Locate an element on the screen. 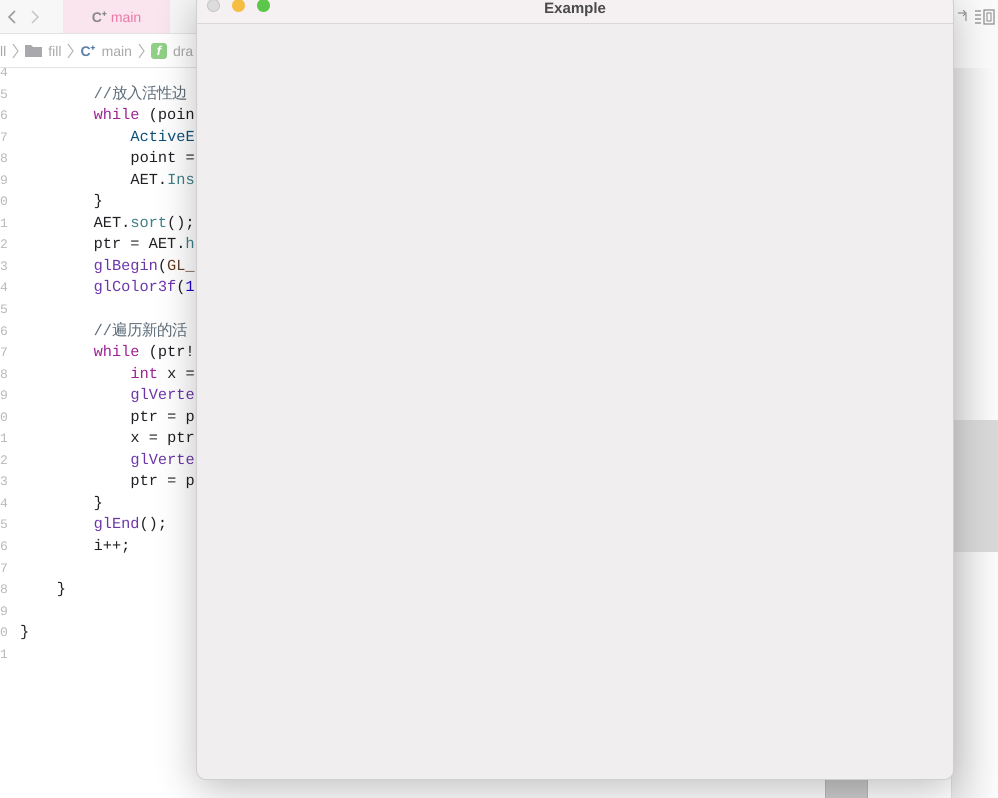 The width and height of the screenshot is (998, 798). code-line: int x = is located at coordinates (162, 373).